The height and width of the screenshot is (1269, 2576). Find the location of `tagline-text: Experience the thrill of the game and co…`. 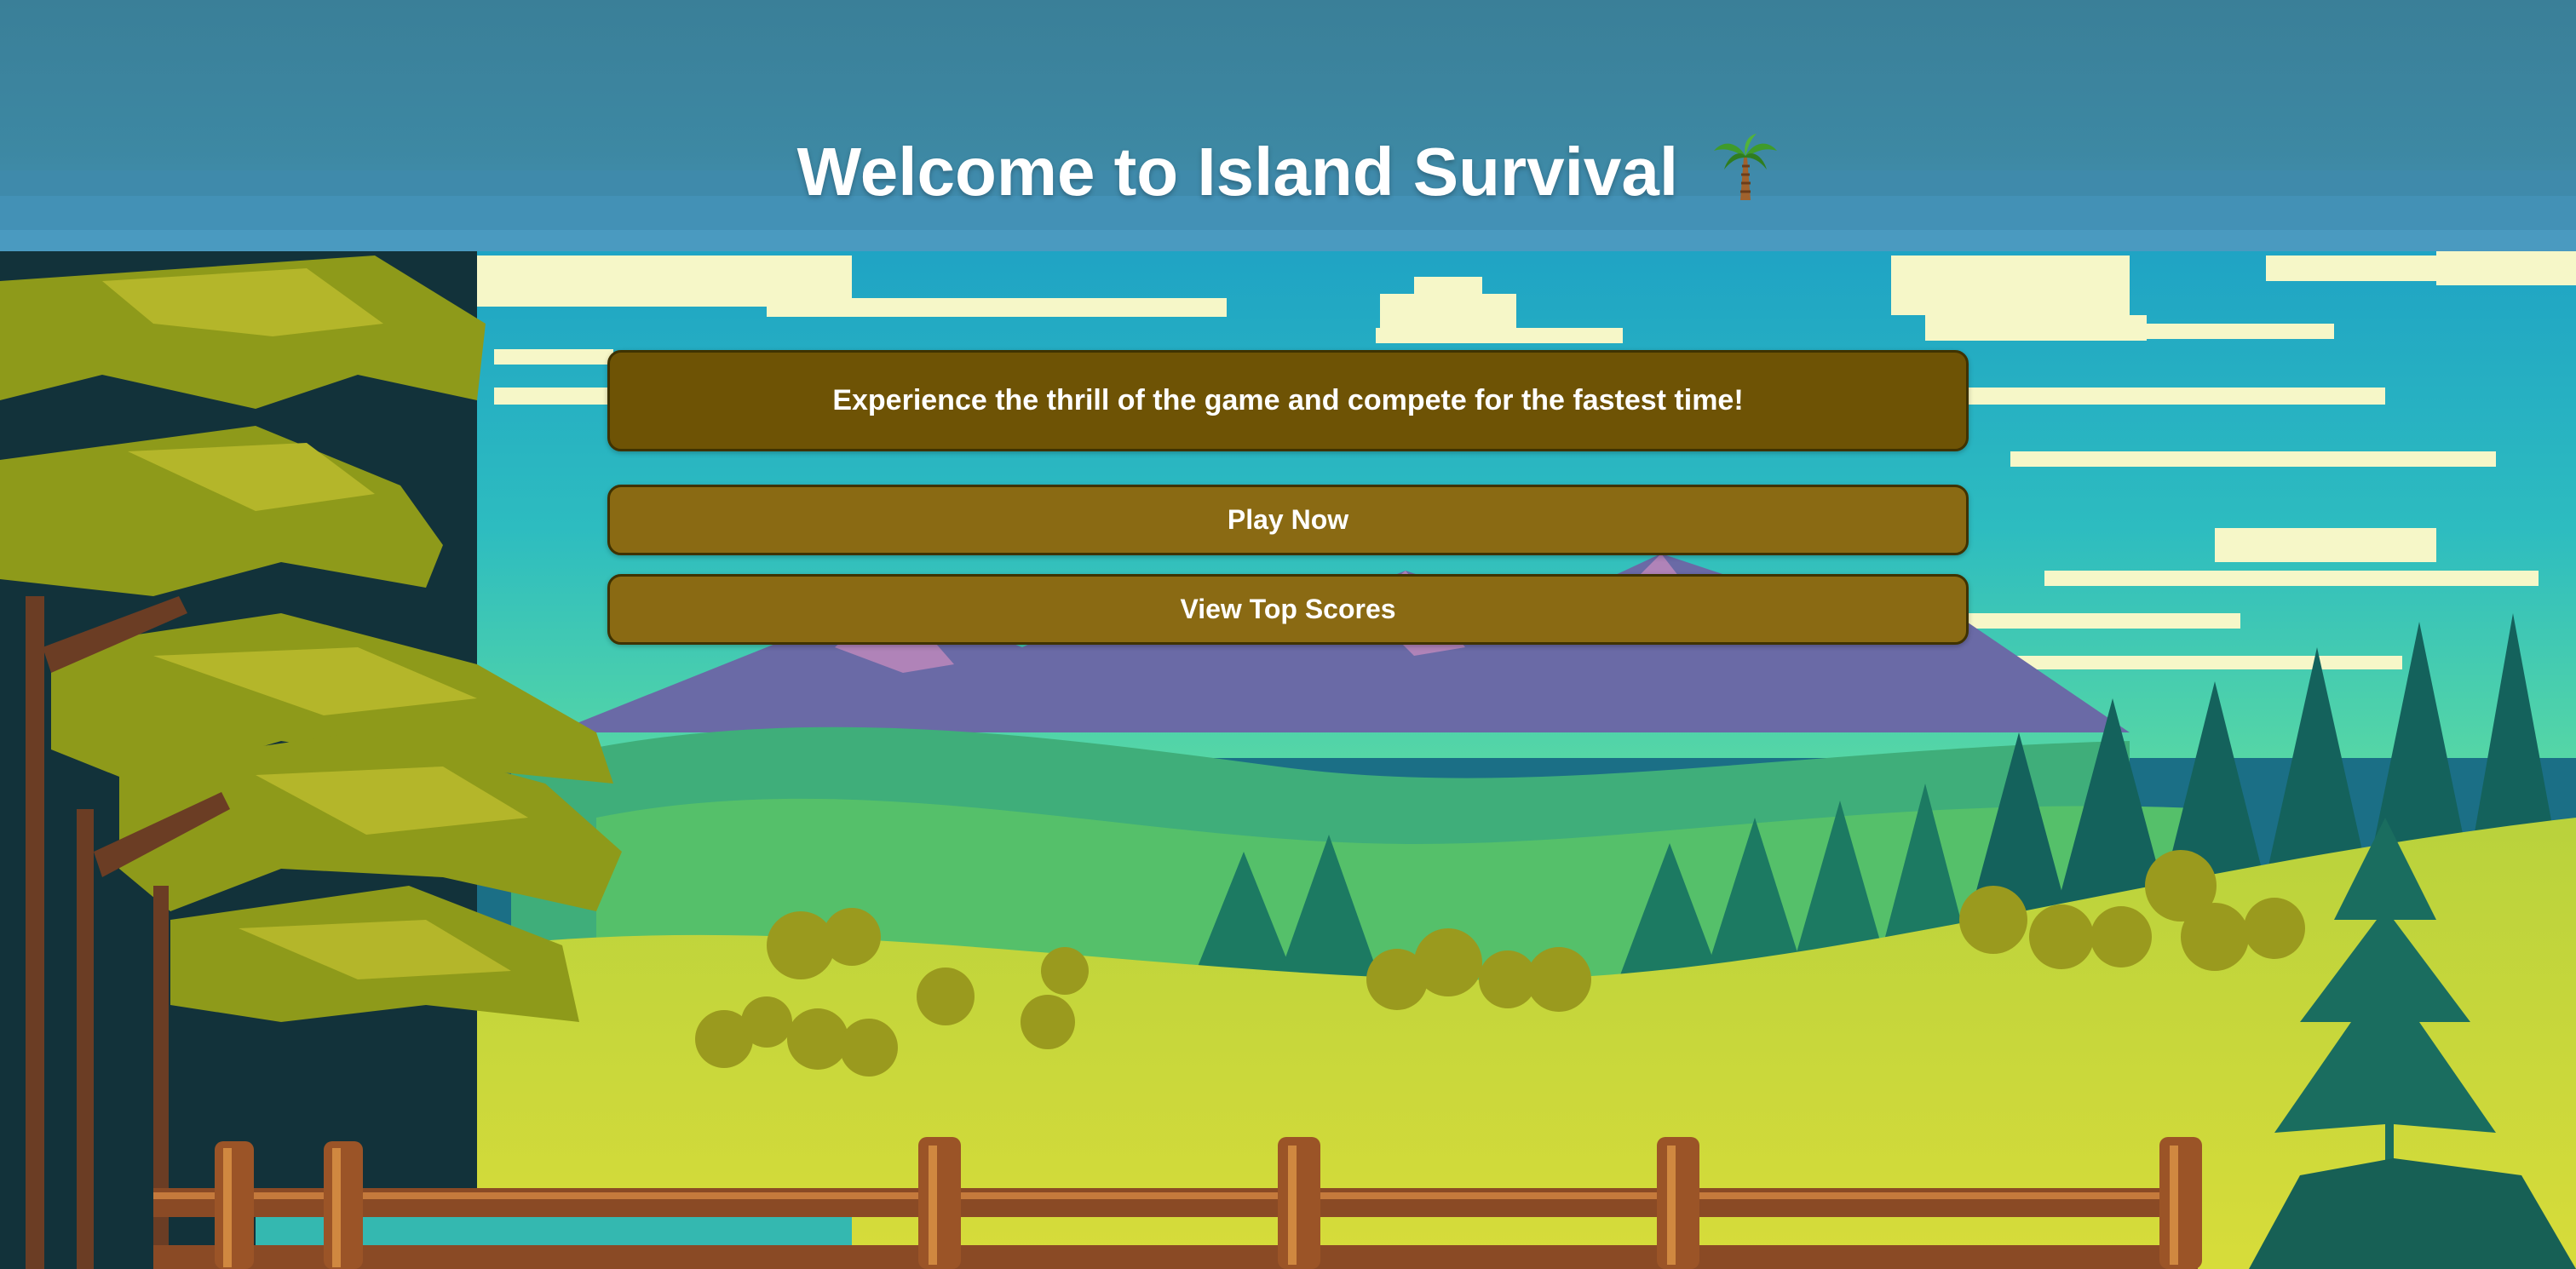

tagline-text: Experience the thrill of the game and co… is located at coordinates (1288, 400).